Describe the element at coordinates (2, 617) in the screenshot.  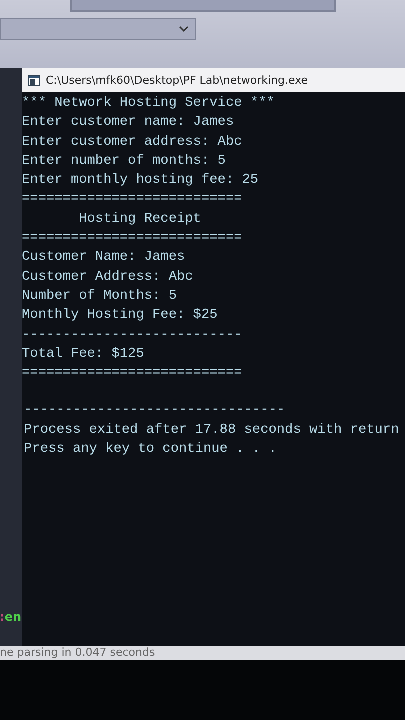
I see `prompt-mark: :` at that location.